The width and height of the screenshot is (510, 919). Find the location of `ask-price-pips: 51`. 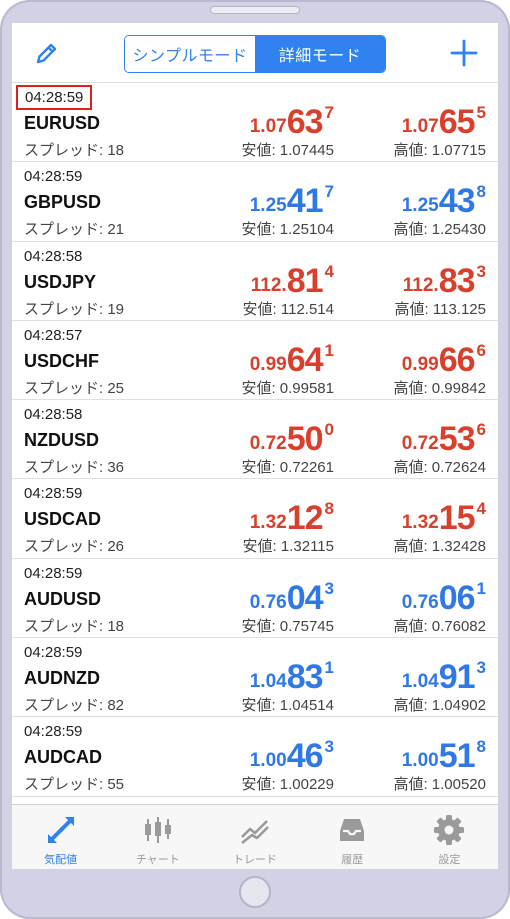

ask-price-pips: 51 is located at coordinates (457, 756).